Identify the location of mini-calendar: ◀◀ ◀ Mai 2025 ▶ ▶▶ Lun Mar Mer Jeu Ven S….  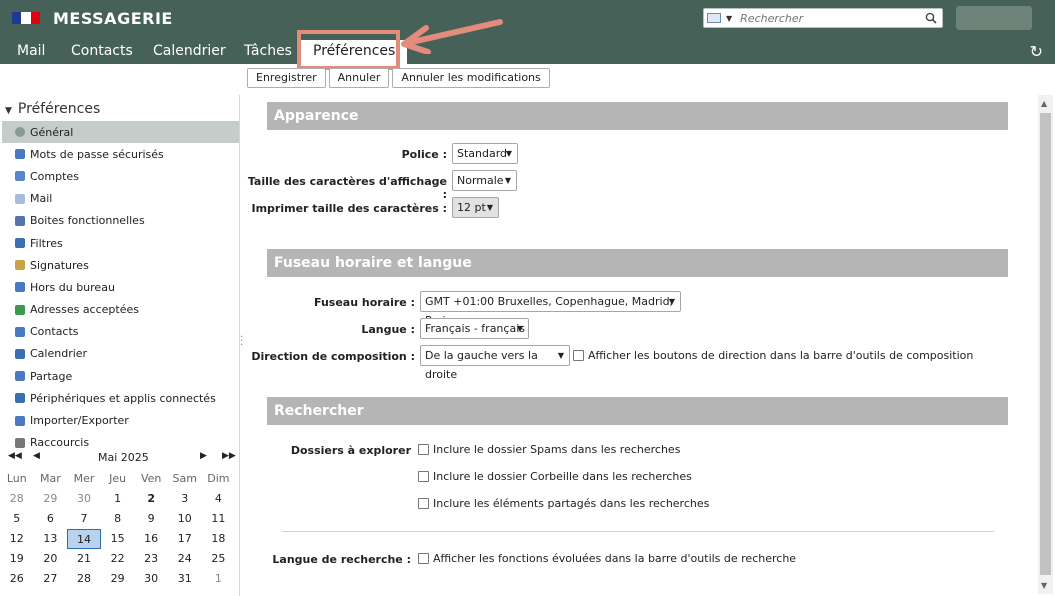
(120, 517).